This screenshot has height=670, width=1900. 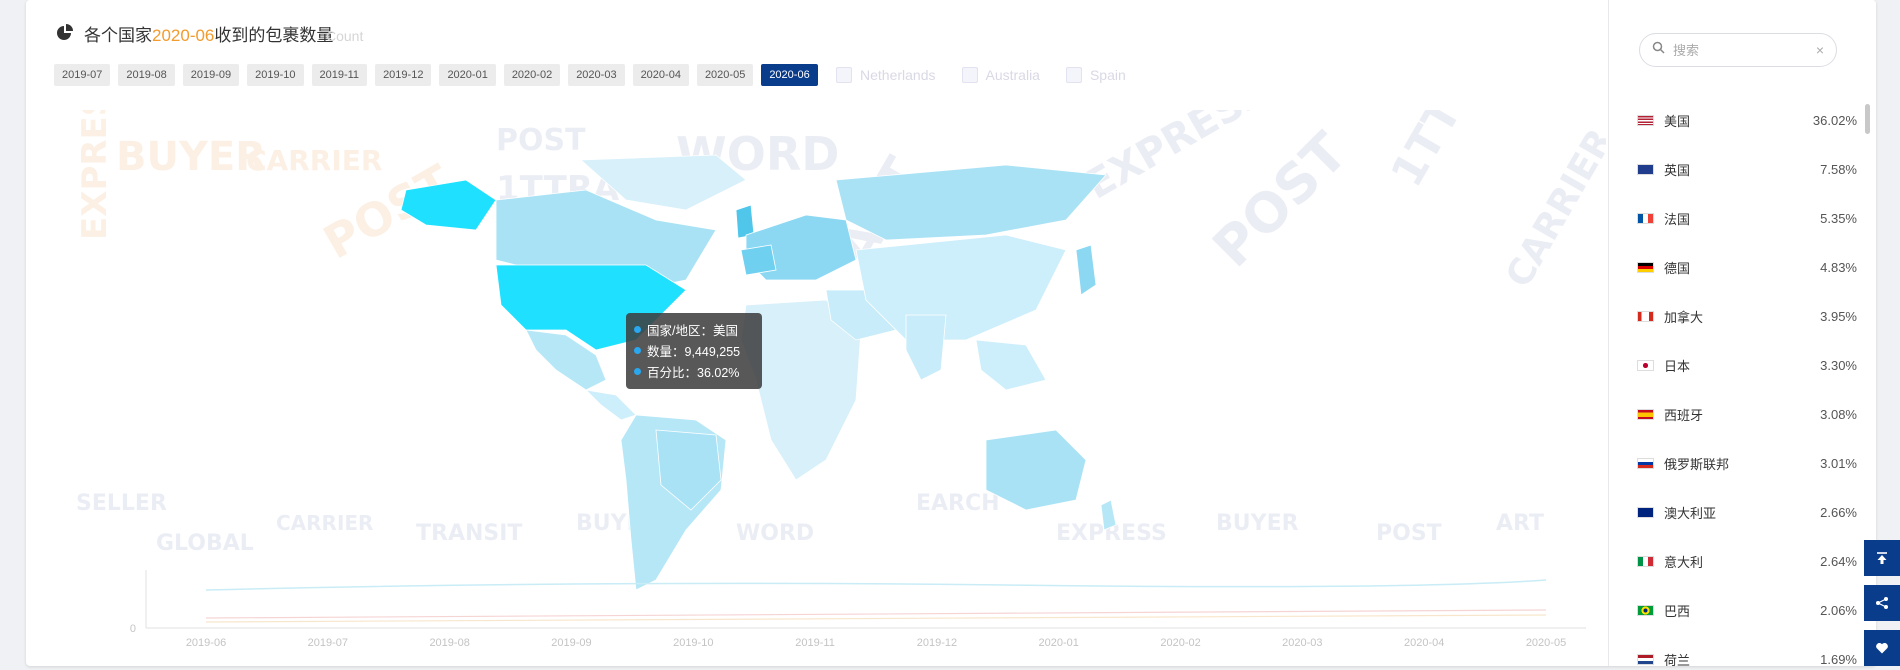 What do you see at coordinates (1742, 561) in the screenshot?
I see `list-item: 意大利 2.64%` at bounding box center [1742, 561].